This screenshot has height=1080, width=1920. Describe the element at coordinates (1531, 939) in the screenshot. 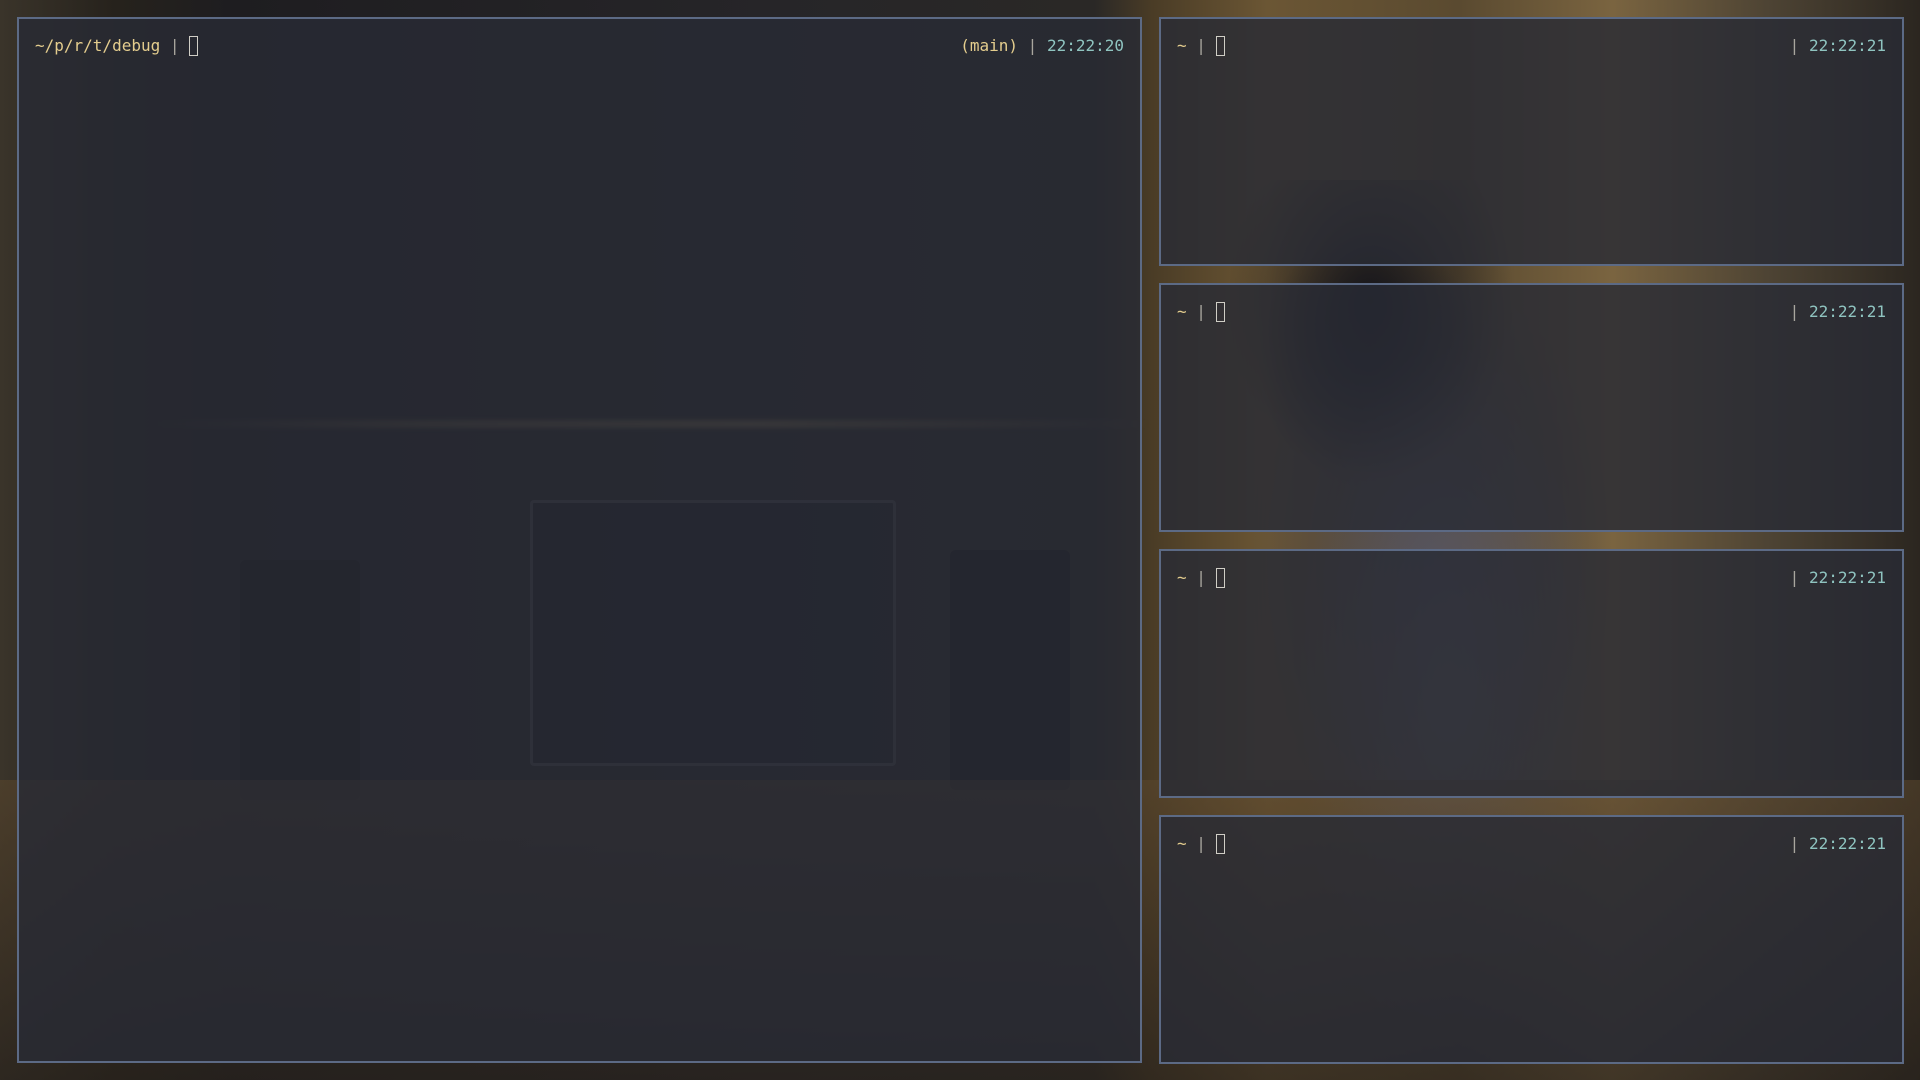

I see `terminal-pane-4: ~ | | 22:22:21` at that location.